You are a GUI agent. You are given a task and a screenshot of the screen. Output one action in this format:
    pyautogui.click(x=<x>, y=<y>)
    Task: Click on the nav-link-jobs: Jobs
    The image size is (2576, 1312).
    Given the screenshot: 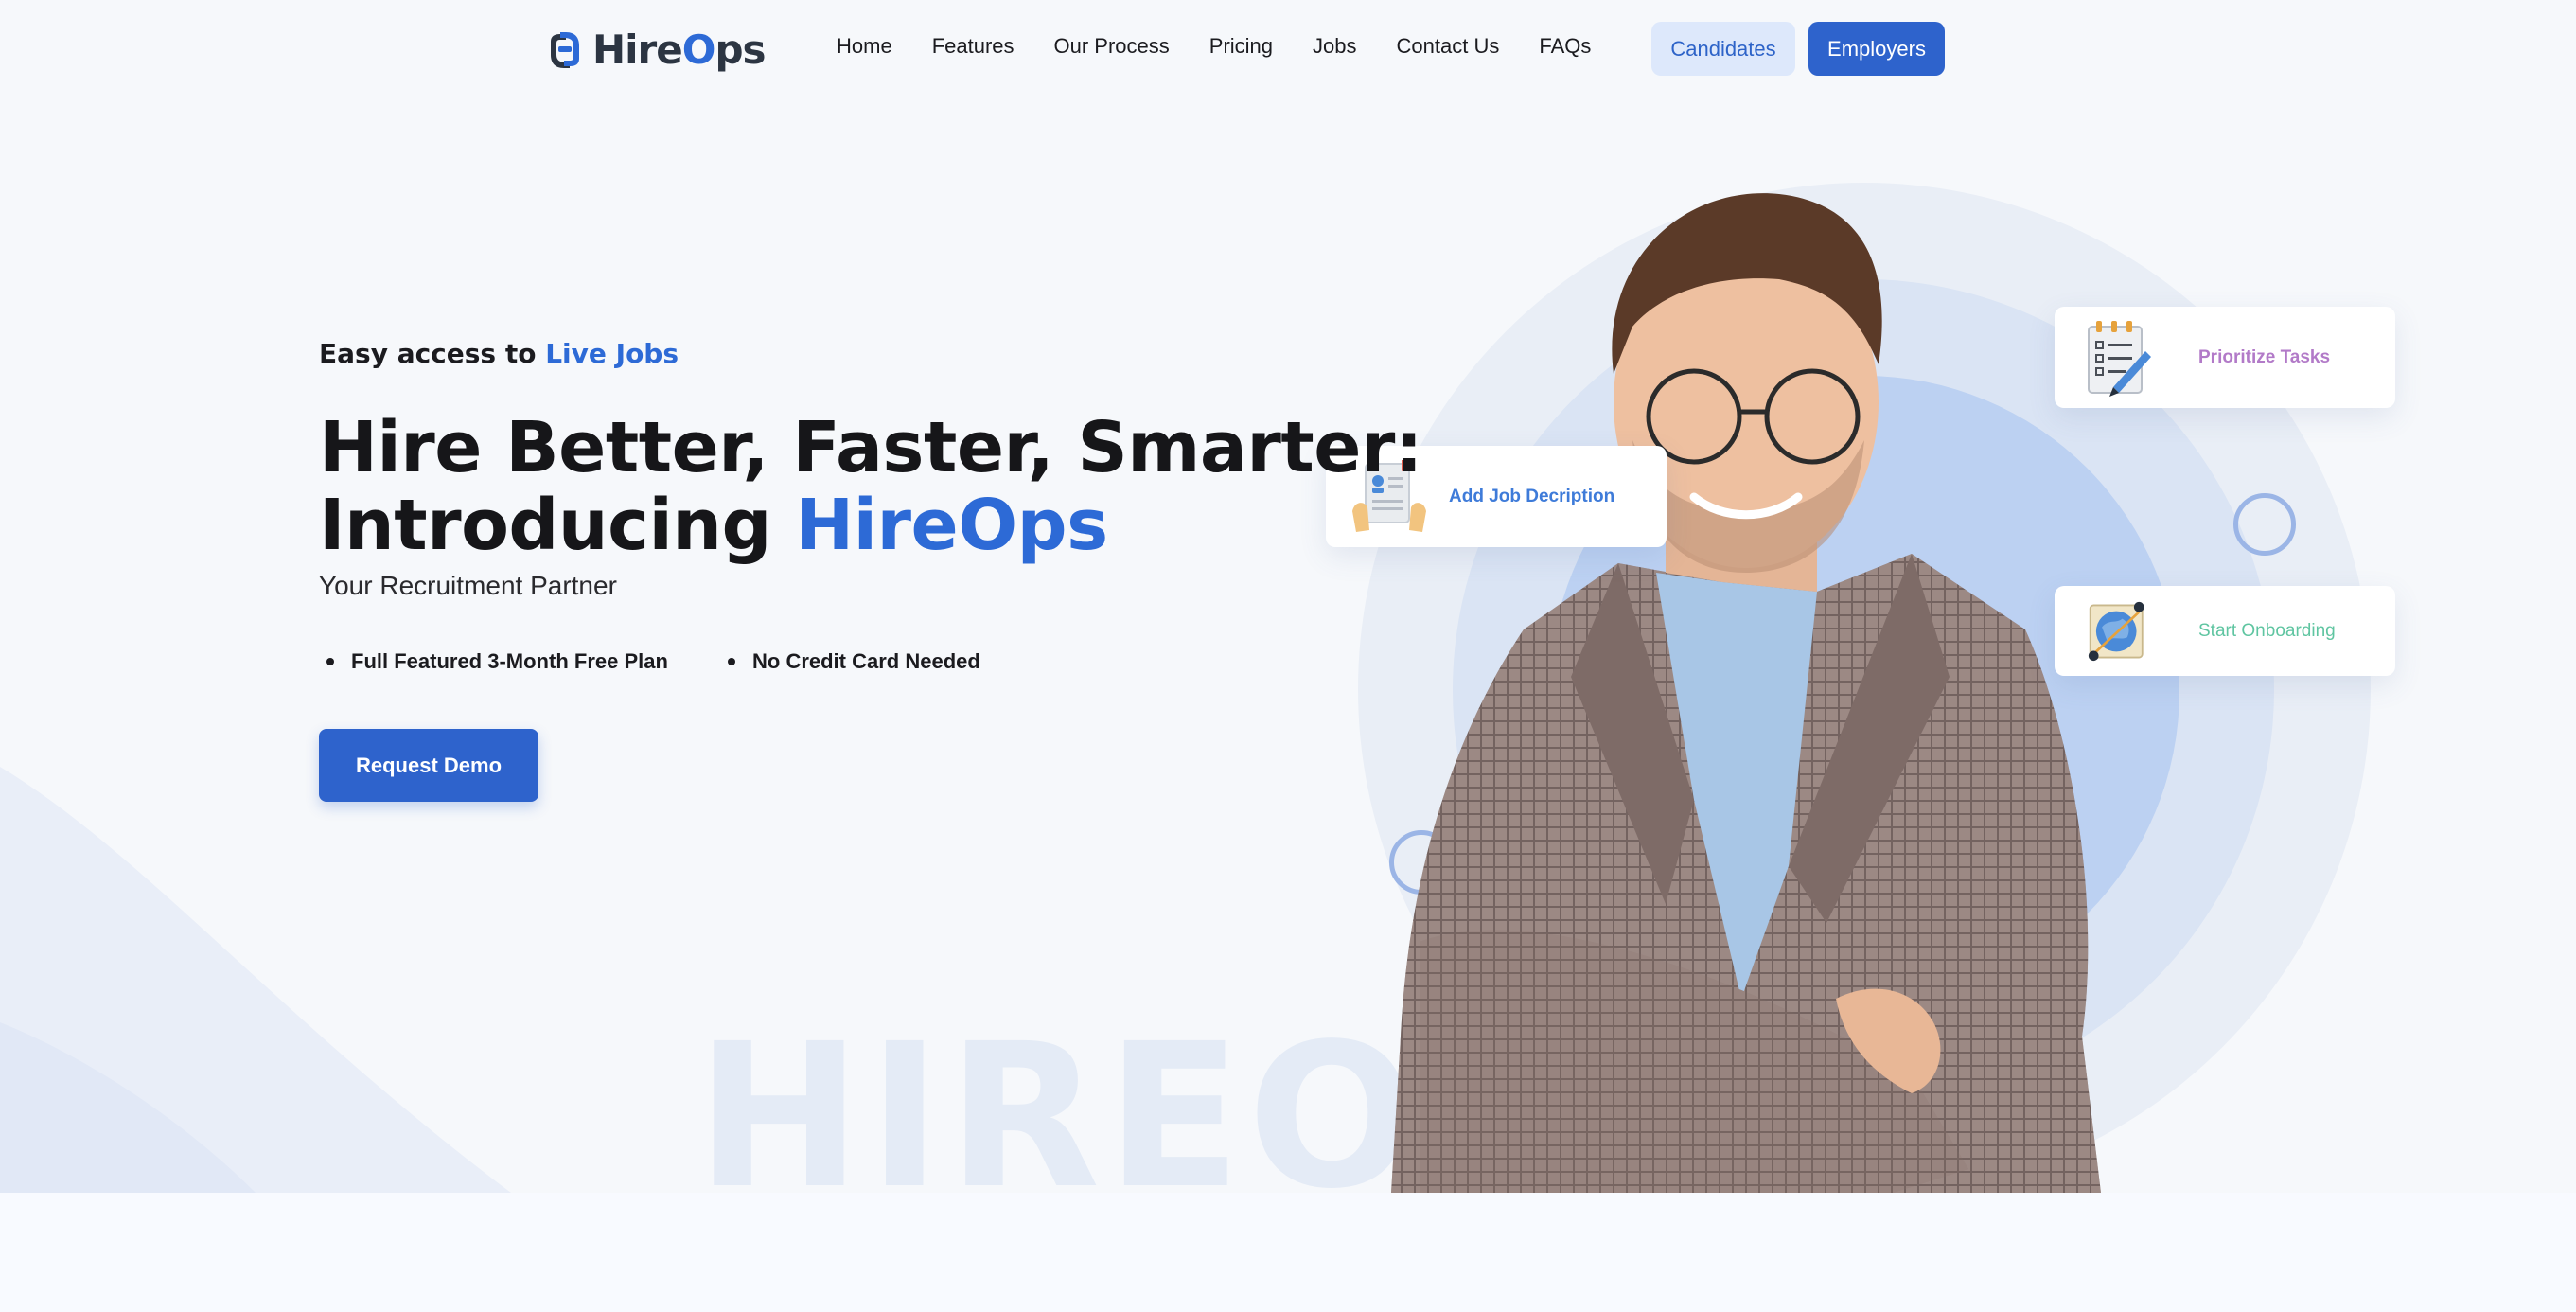 What is the action you would take?
    pyautogui.click(x=1334, y=46)
    